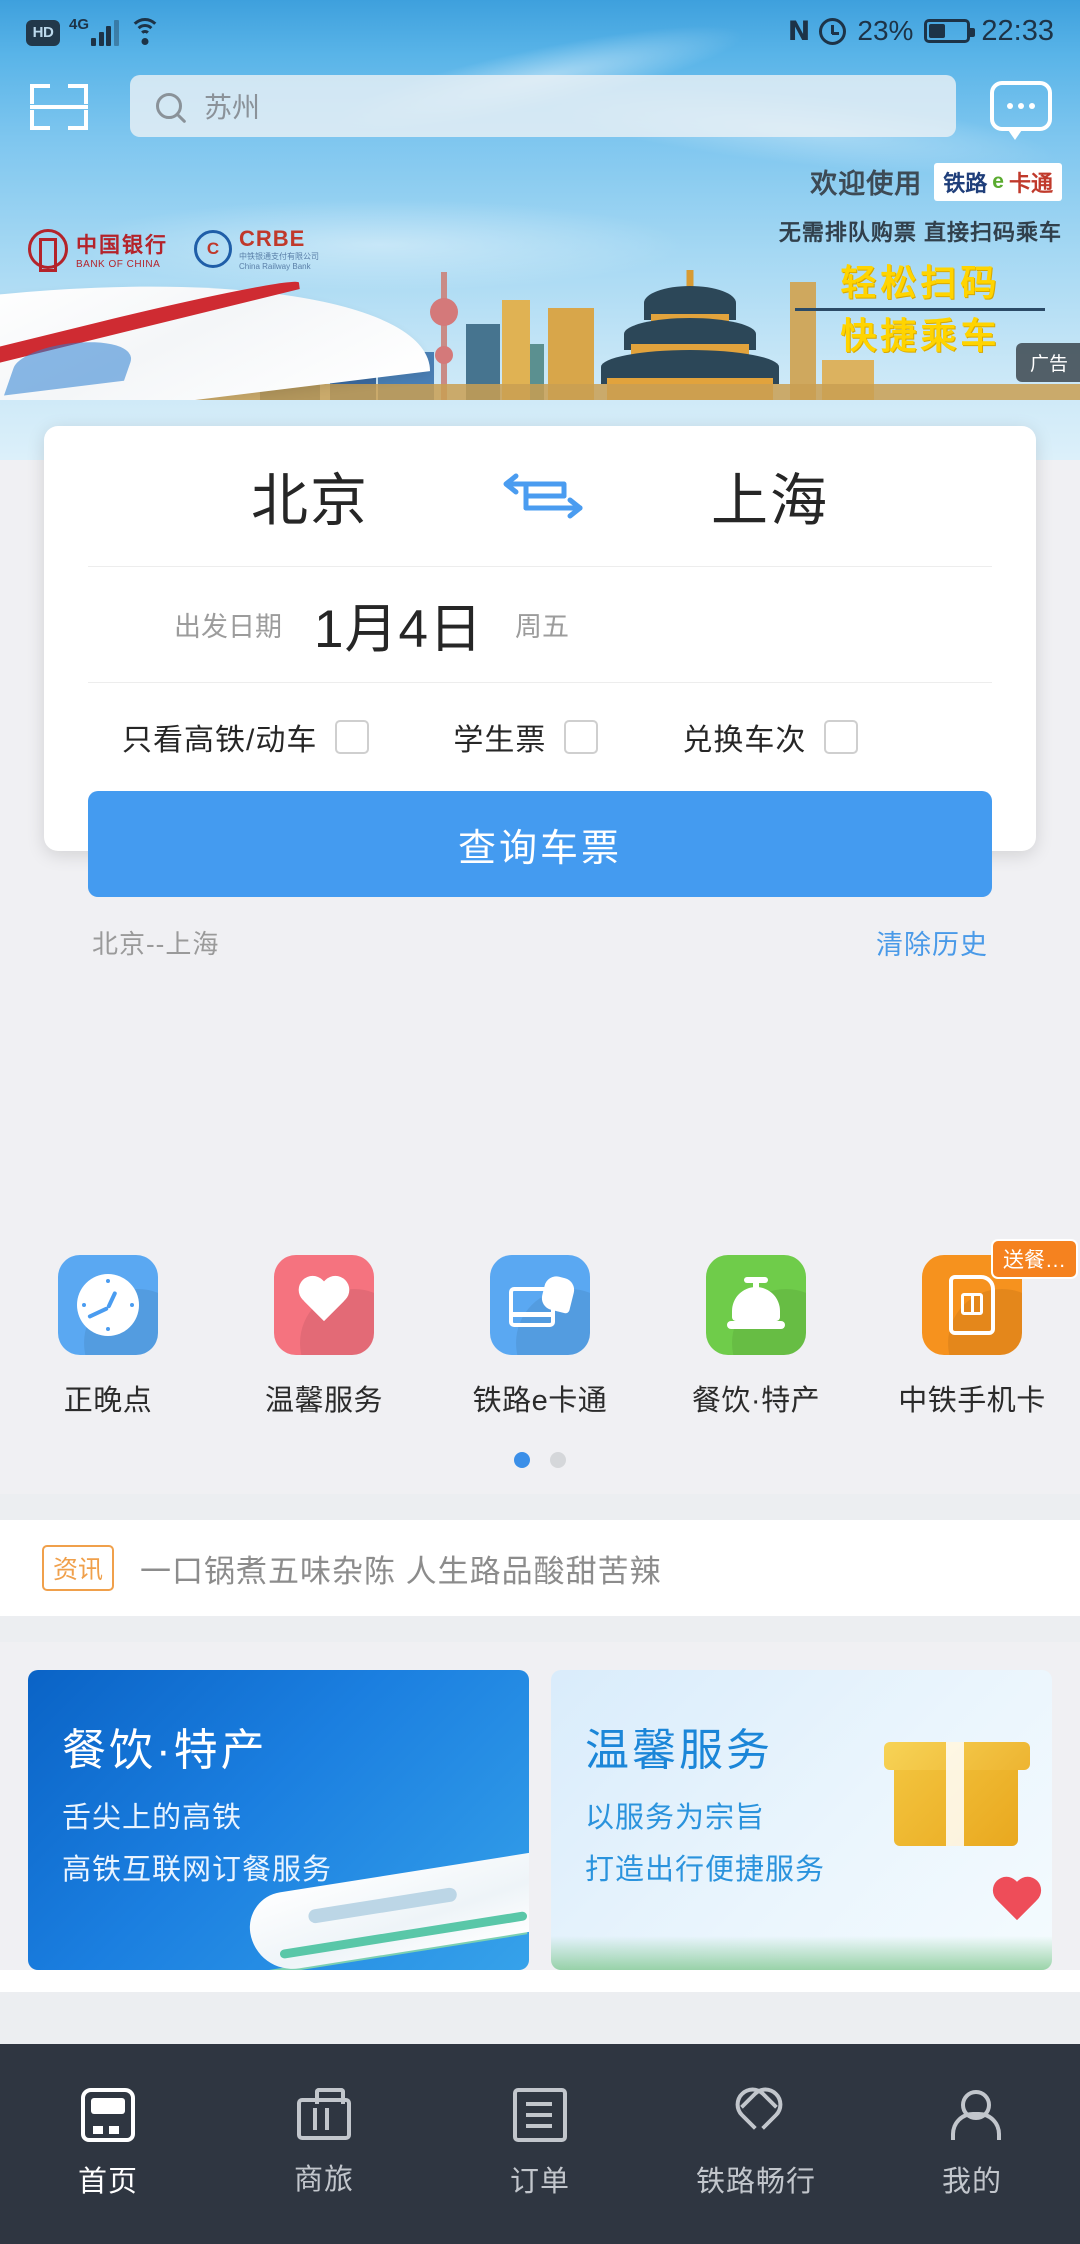 This screenshot has height=2244, width=1080. I want to click on option-high-speed-only: 只看高铁/动车, so click(246, 737).